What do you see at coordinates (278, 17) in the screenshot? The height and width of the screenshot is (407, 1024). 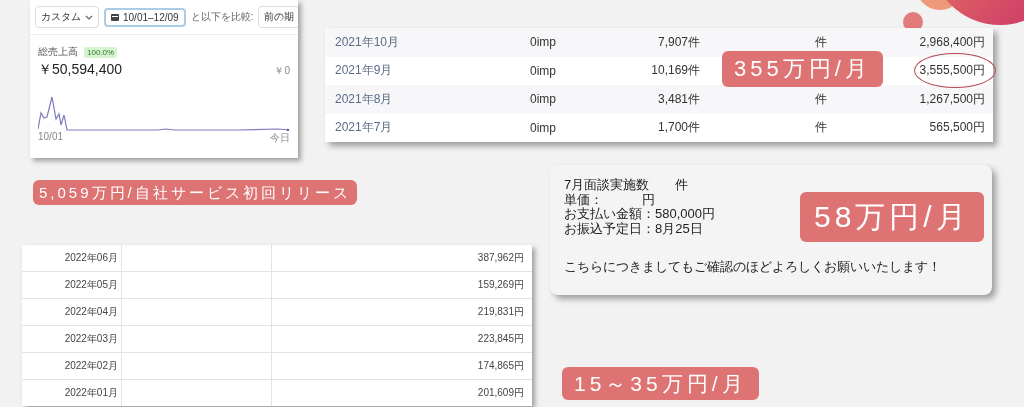 I see `compare-period-button: 前の期` at bounding box center [278, 17].